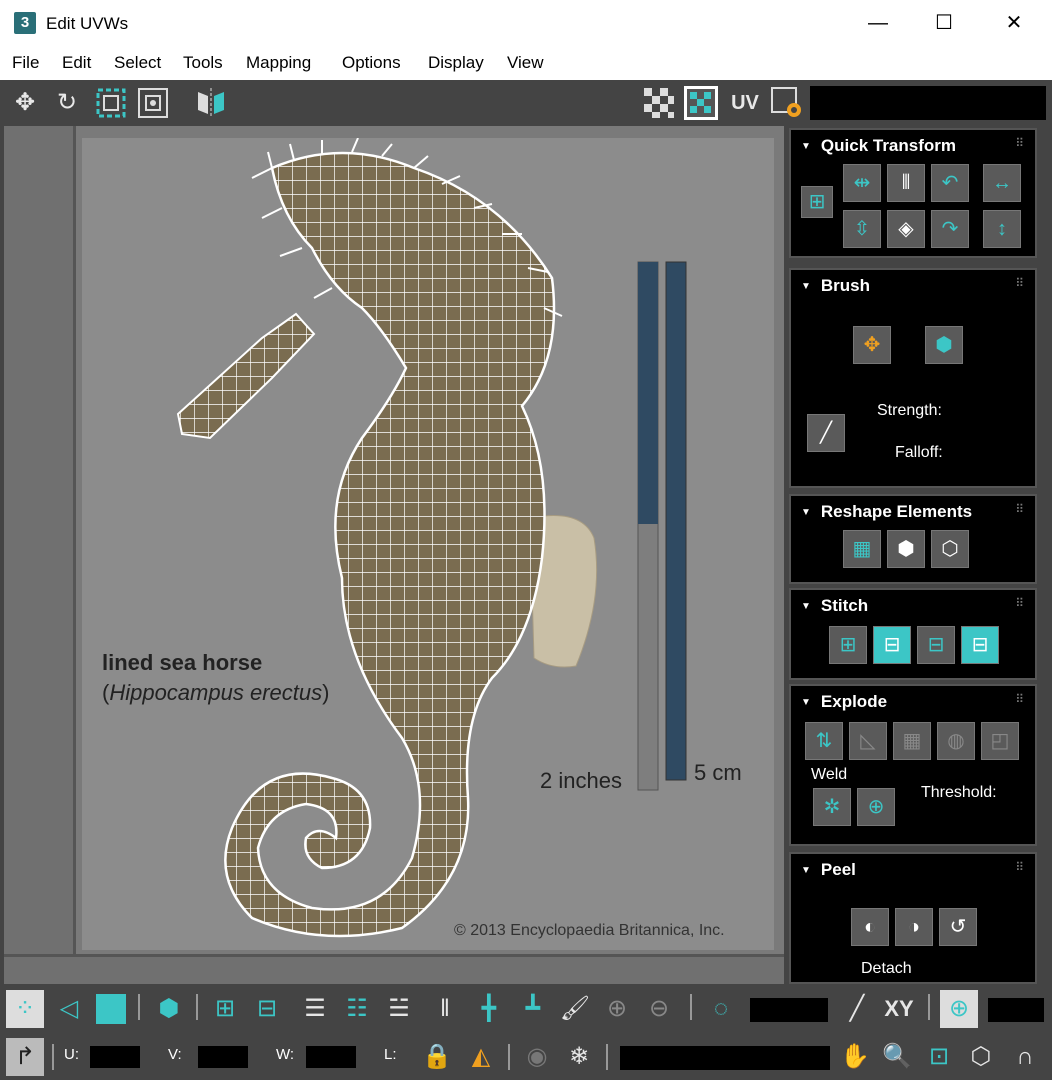 The image size is (1052, 1080). I want to click on uv-toggle: UV, so click(745, 103).